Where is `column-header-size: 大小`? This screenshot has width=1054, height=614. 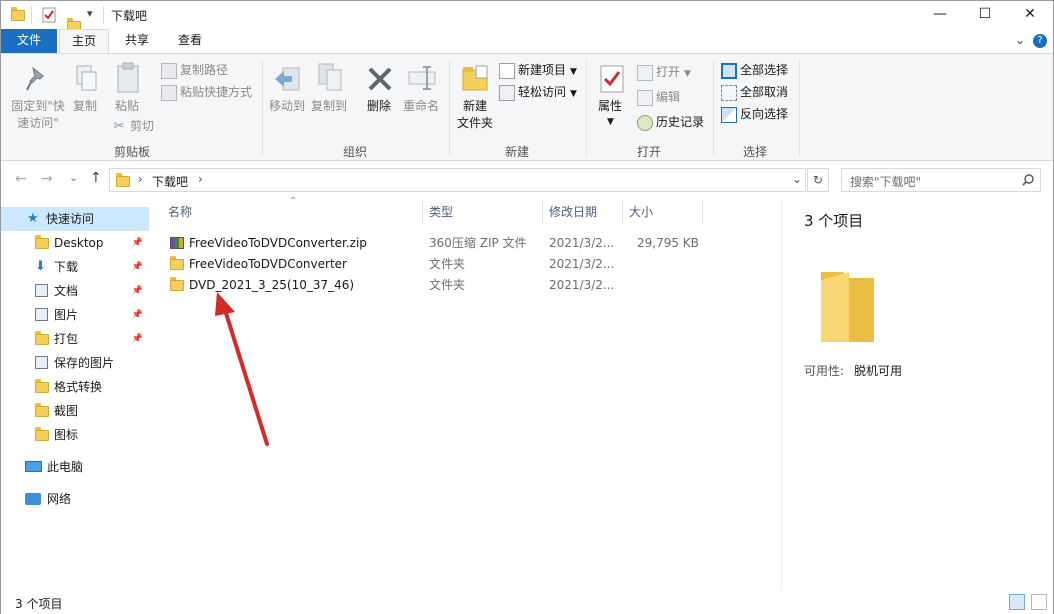 column-header-size: 大小 is located at coordinates (641, 211).